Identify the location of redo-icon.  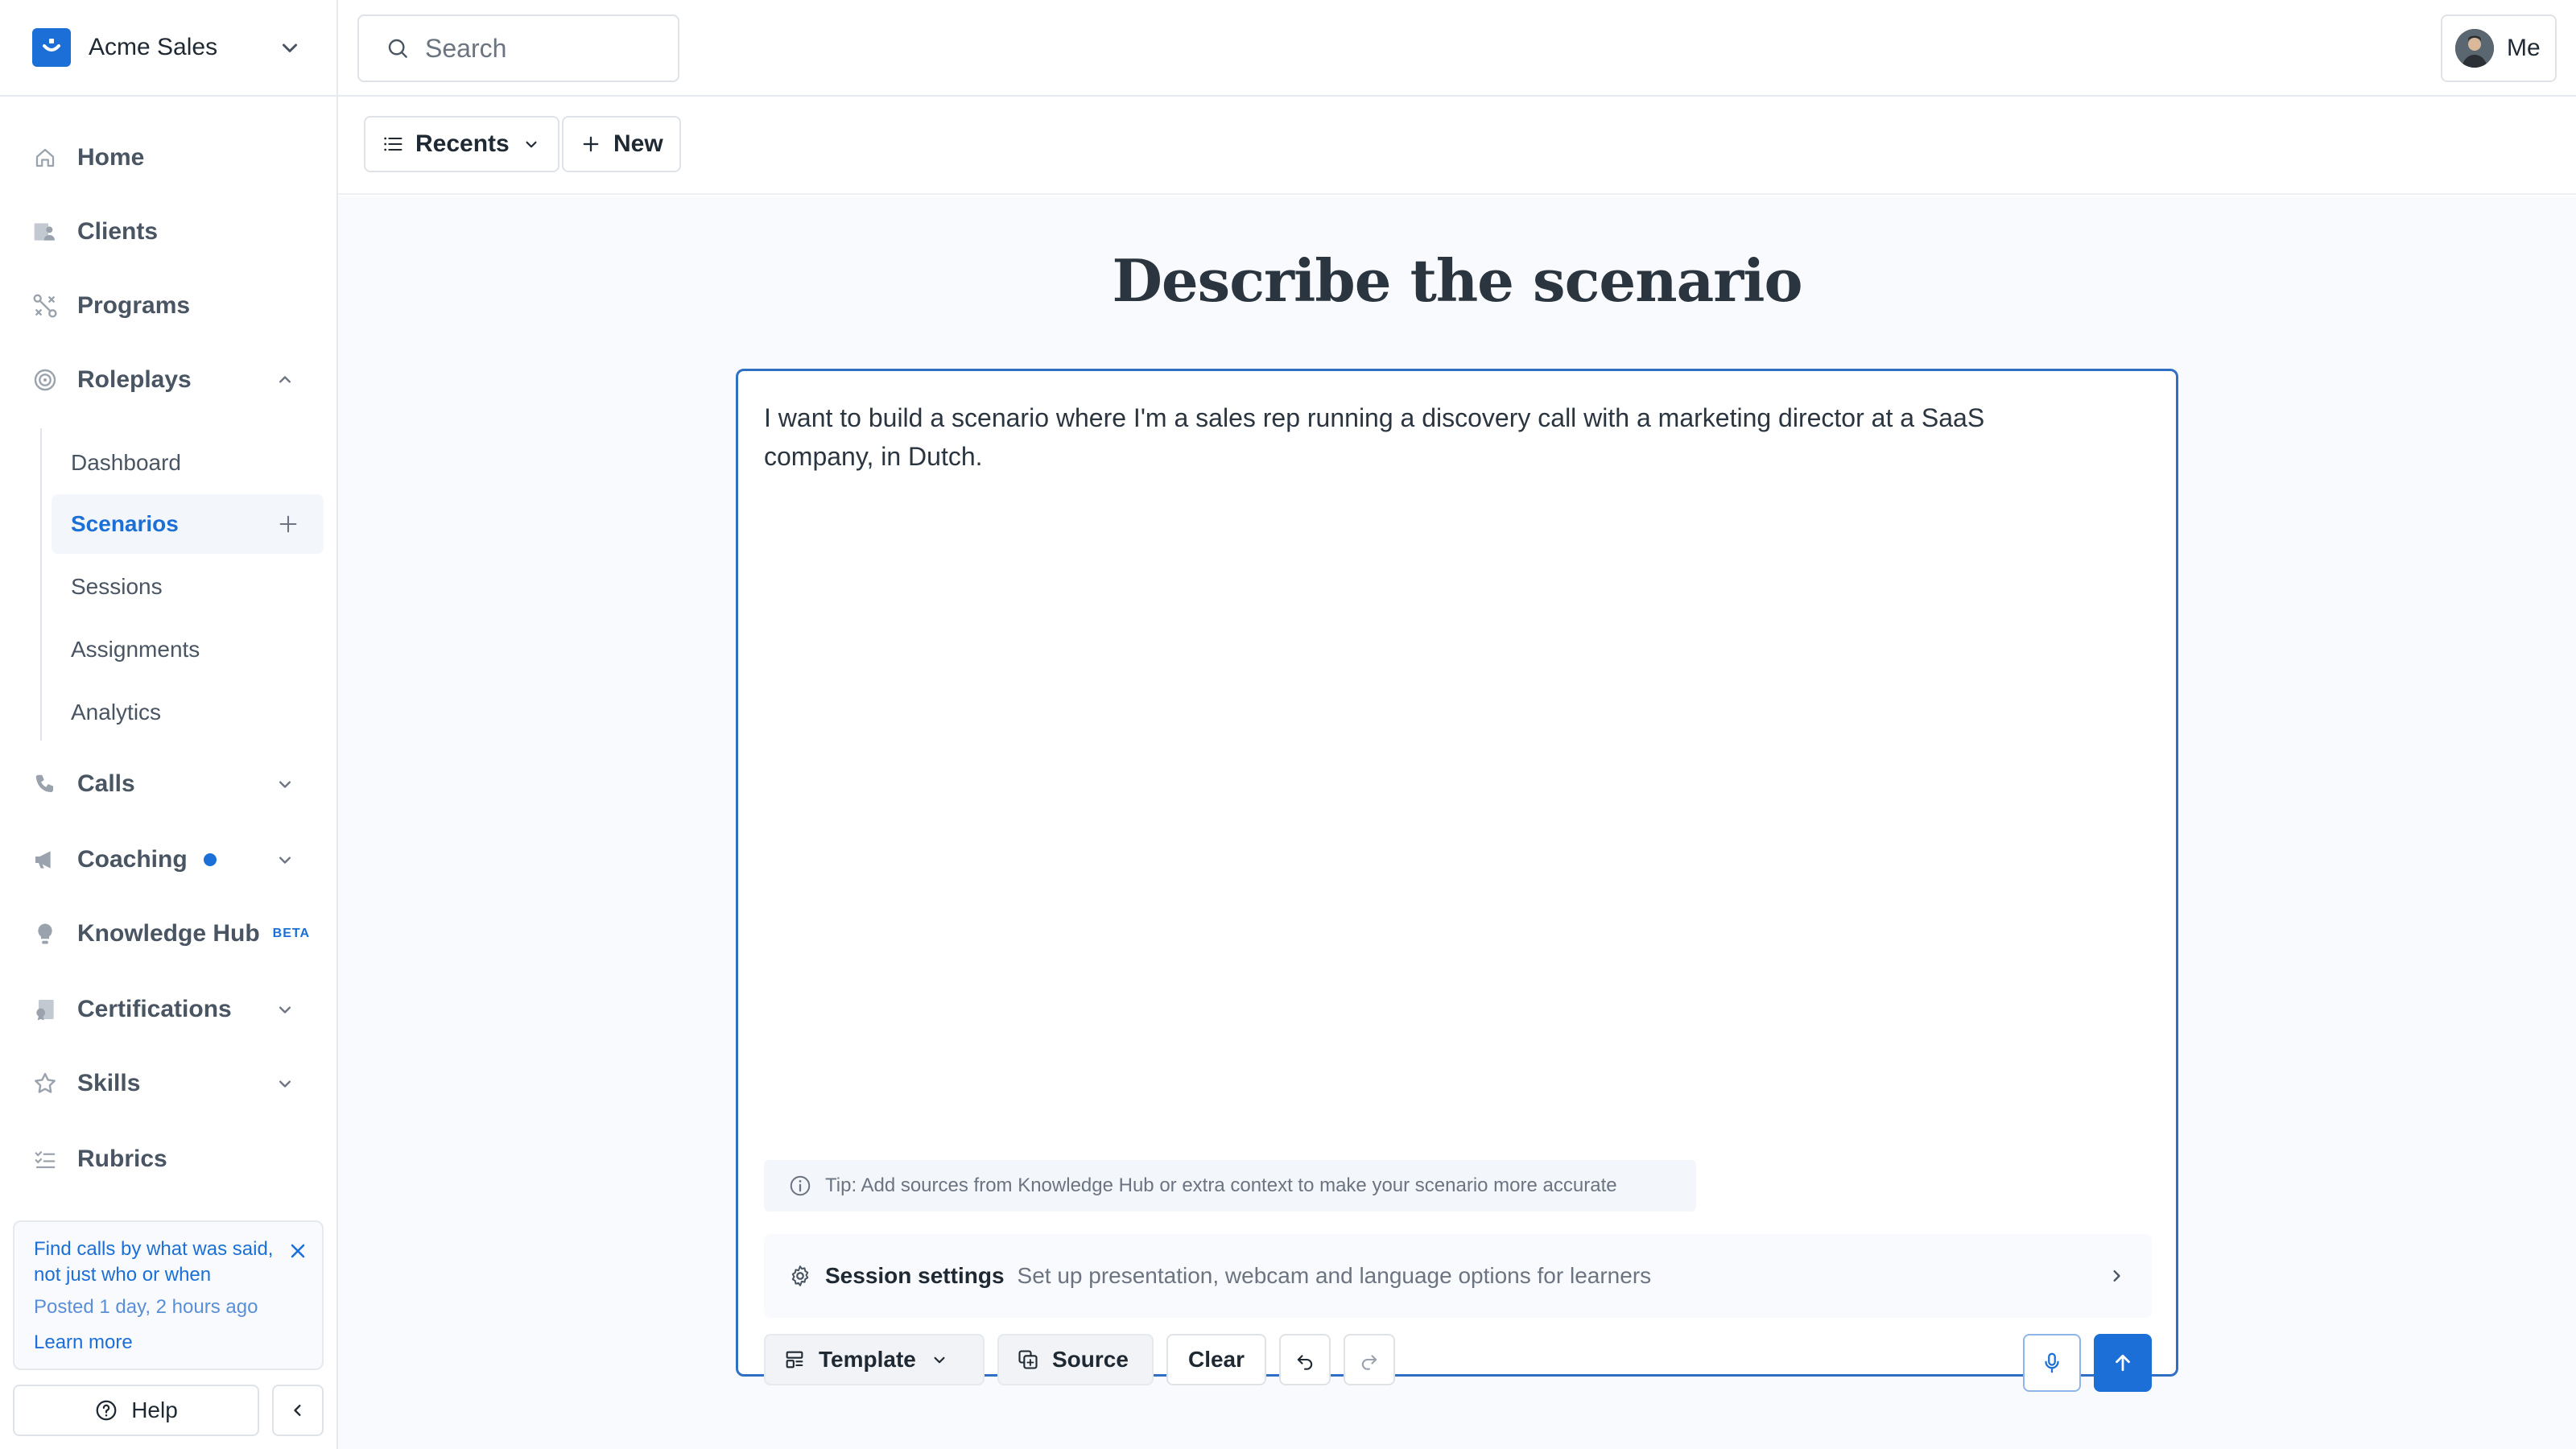
(1369, 1362).